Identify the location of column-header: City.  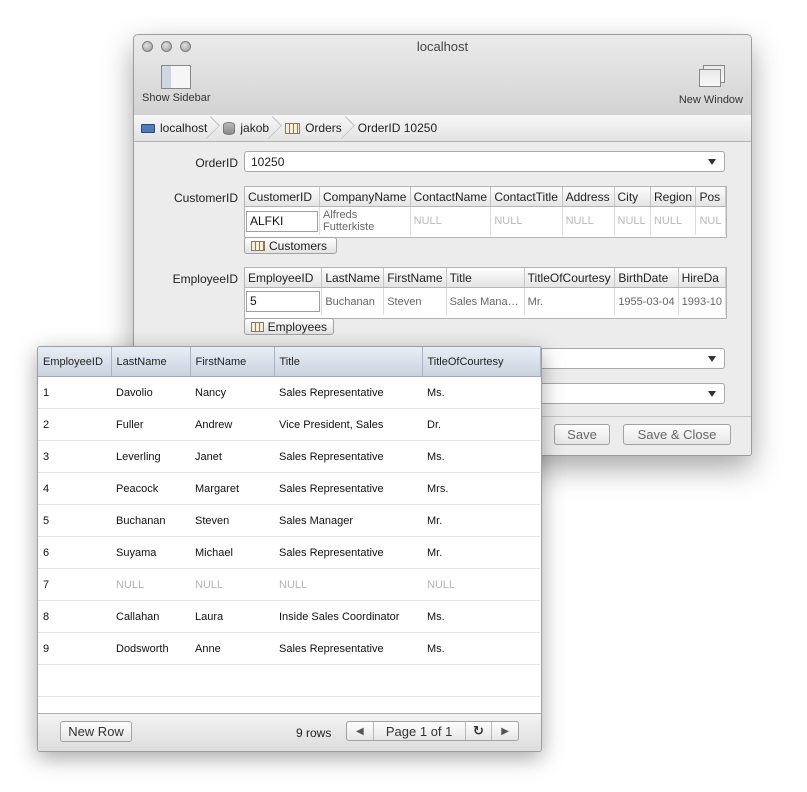
(632, 197).